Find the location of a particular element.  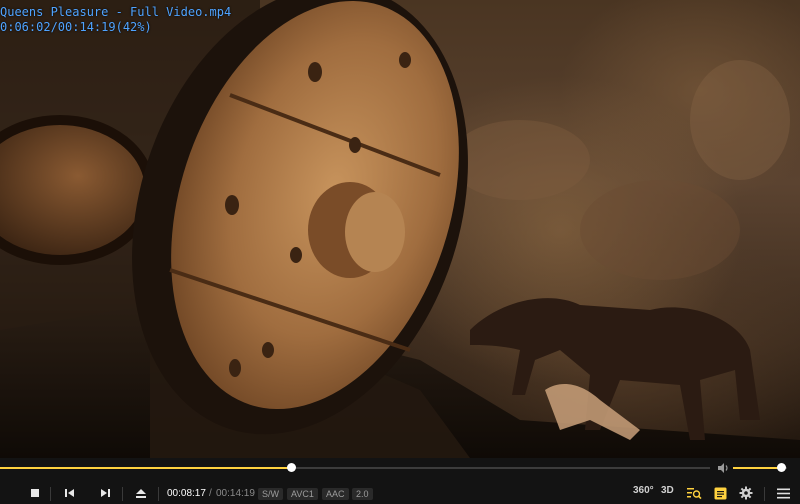

hamburger-menu-icon is located at coordinates (783, 493).